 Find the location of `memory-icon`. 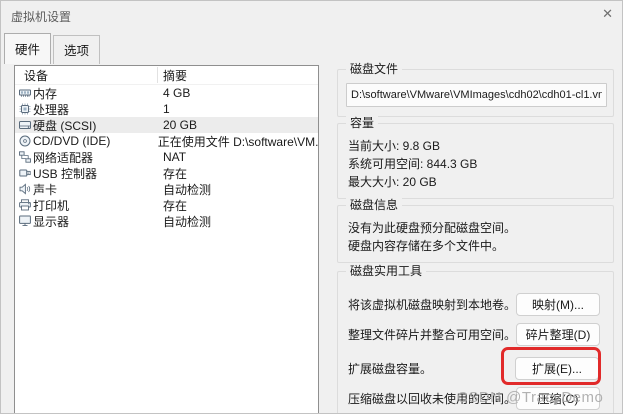

memory-icon is located at coordinates (26, 93).